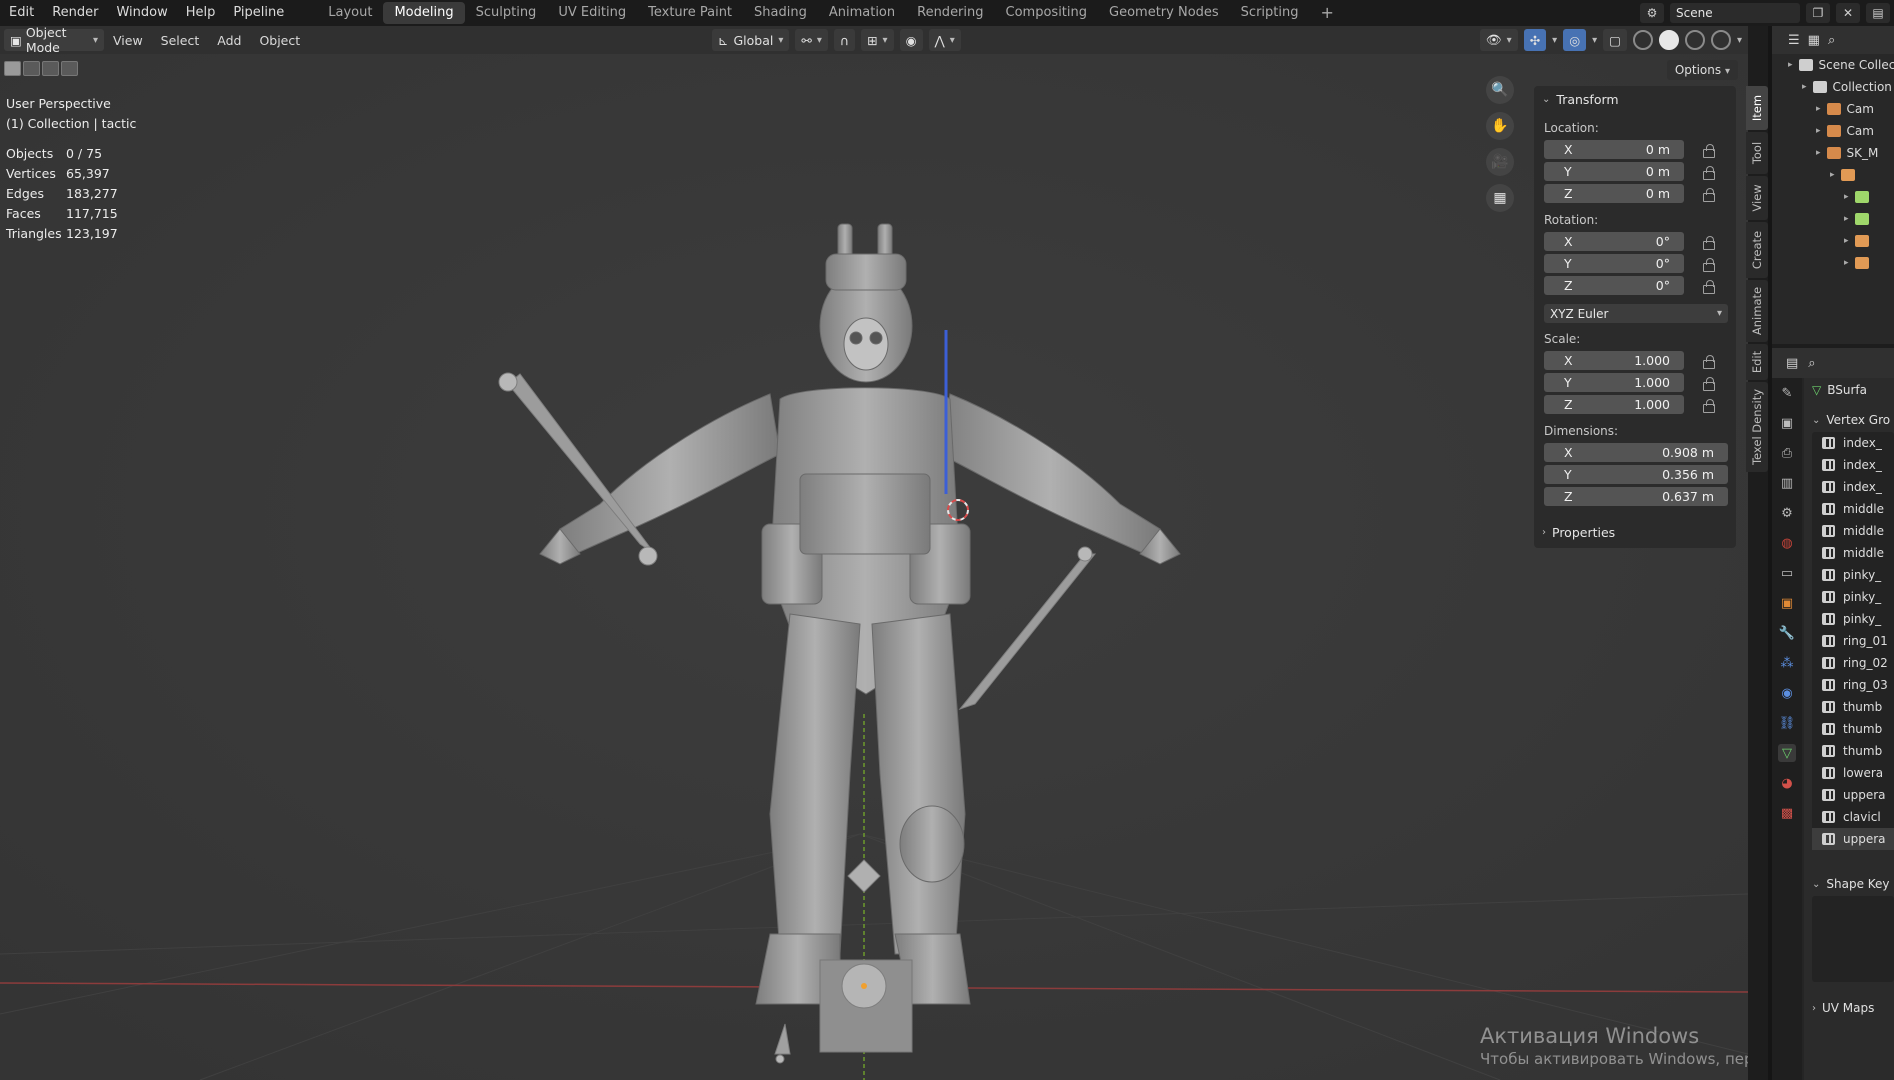 The image size is (1894, 1080). I want to click on properties-header: › Properties, so click(1635, 532).